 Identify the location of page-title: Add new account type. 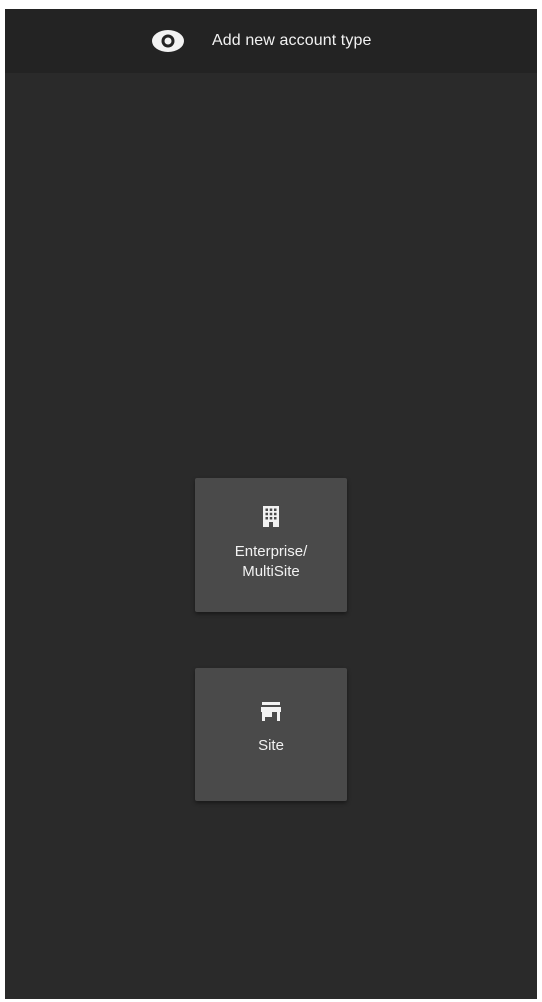
(292, 40).